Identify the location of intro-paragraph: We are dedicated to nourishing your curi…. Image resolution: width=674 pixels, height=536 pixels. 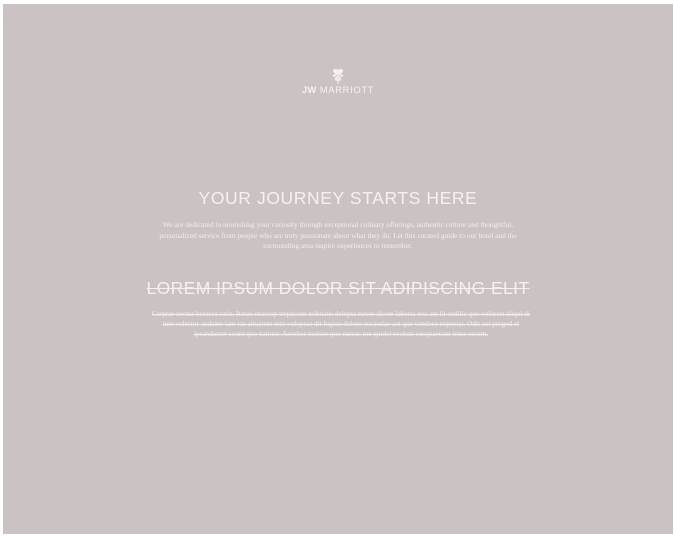
(338, 235).